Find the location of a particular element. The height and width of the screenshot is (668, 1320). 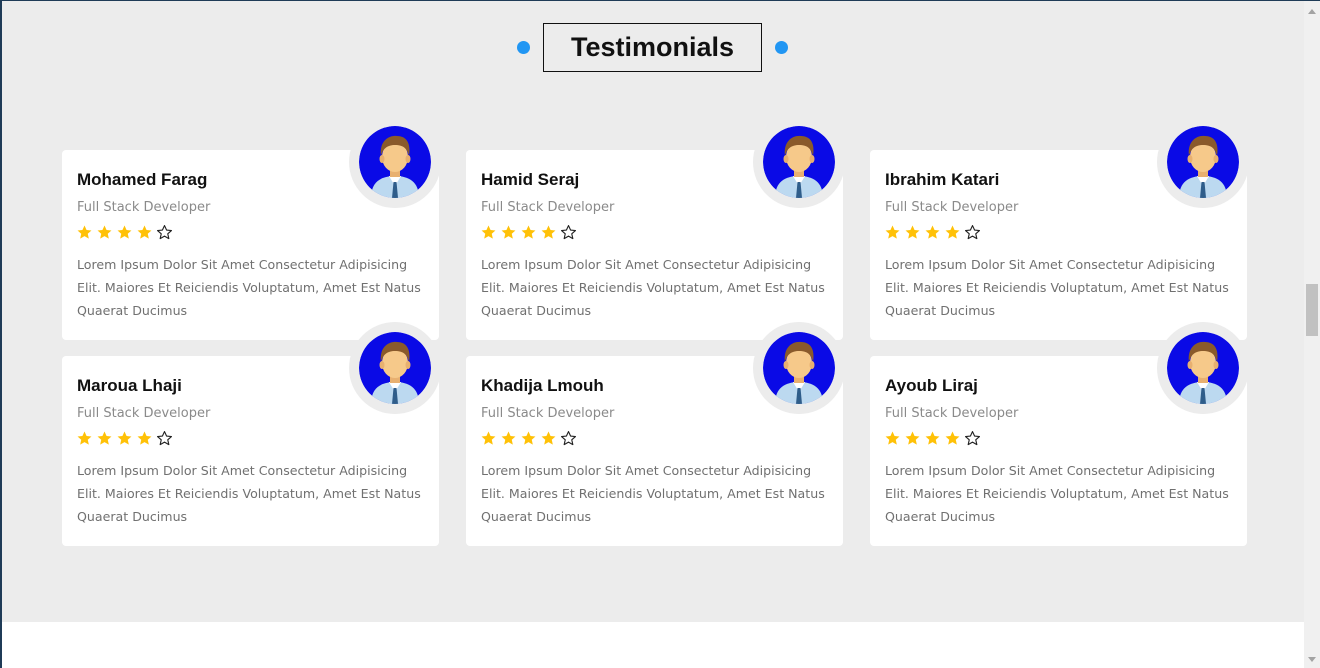

testimonial-name: Hamid Seraj is located at coordinates (530, 179).